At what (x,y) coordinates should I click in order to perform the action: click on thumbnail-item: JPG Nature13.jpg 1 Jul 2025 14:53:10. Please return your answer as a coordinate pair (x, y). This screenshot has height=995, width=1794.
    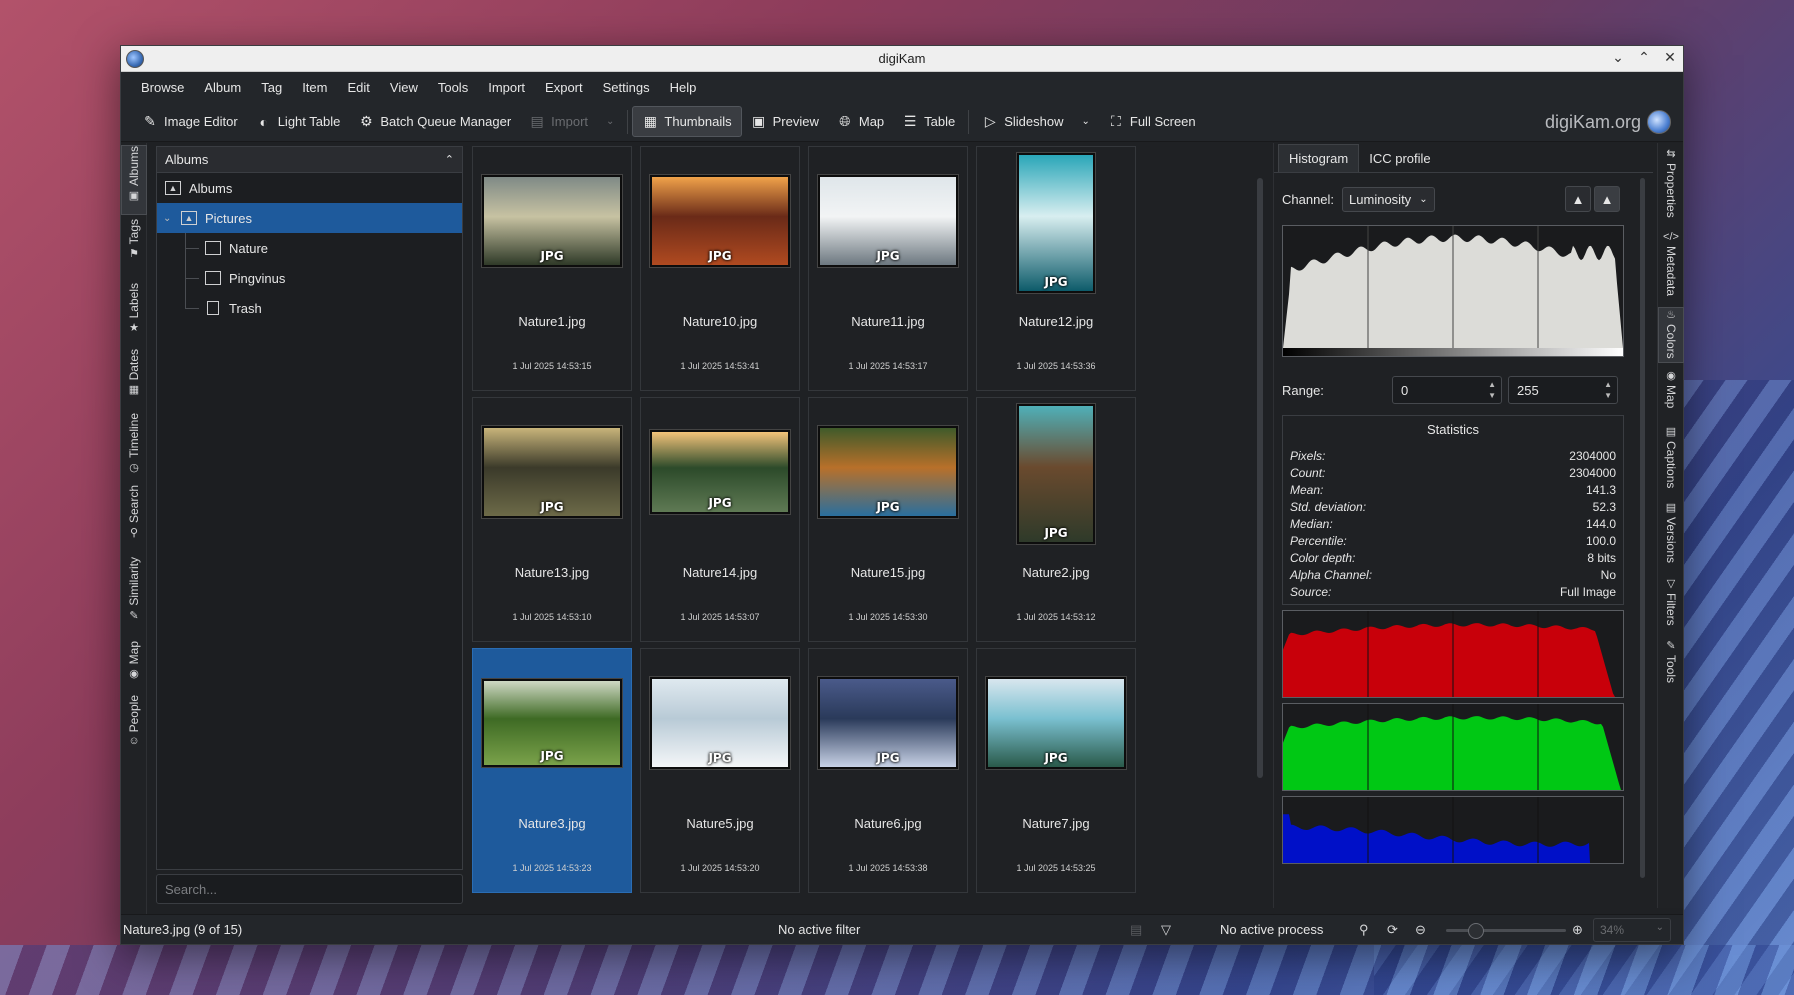
    Looking at the image, I should click on (552, 519).